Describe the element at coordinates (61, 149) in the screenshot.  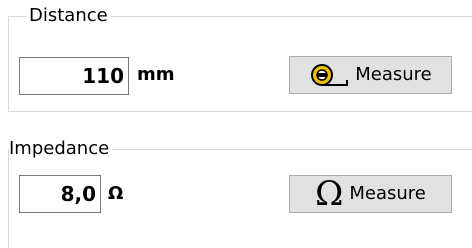
I see `impedance-group-title: Impedance` at that location.